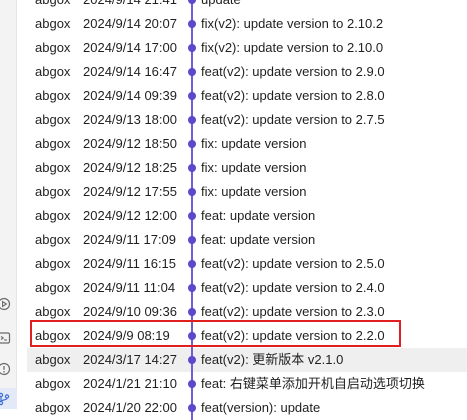  What do you see at coordinates (130, 23) in the screenshot?
I see `commit-date: 2024/9/14 20:07` at bounding box center [130, 23].